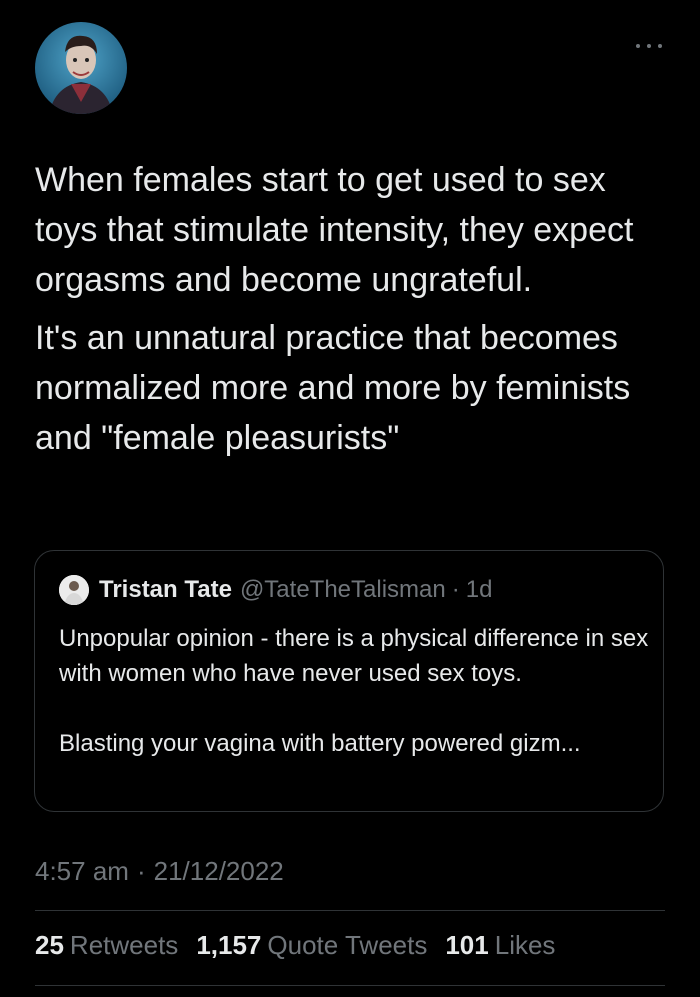  What do you see at coordinates (49, 945) in the screenshot?
I see `retweets-count: 25` at bounding box center [49, 945].